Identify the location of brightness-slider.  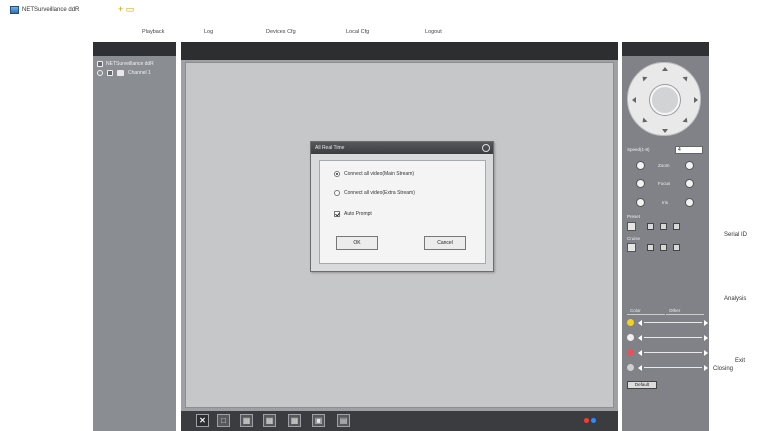
(667, 323).